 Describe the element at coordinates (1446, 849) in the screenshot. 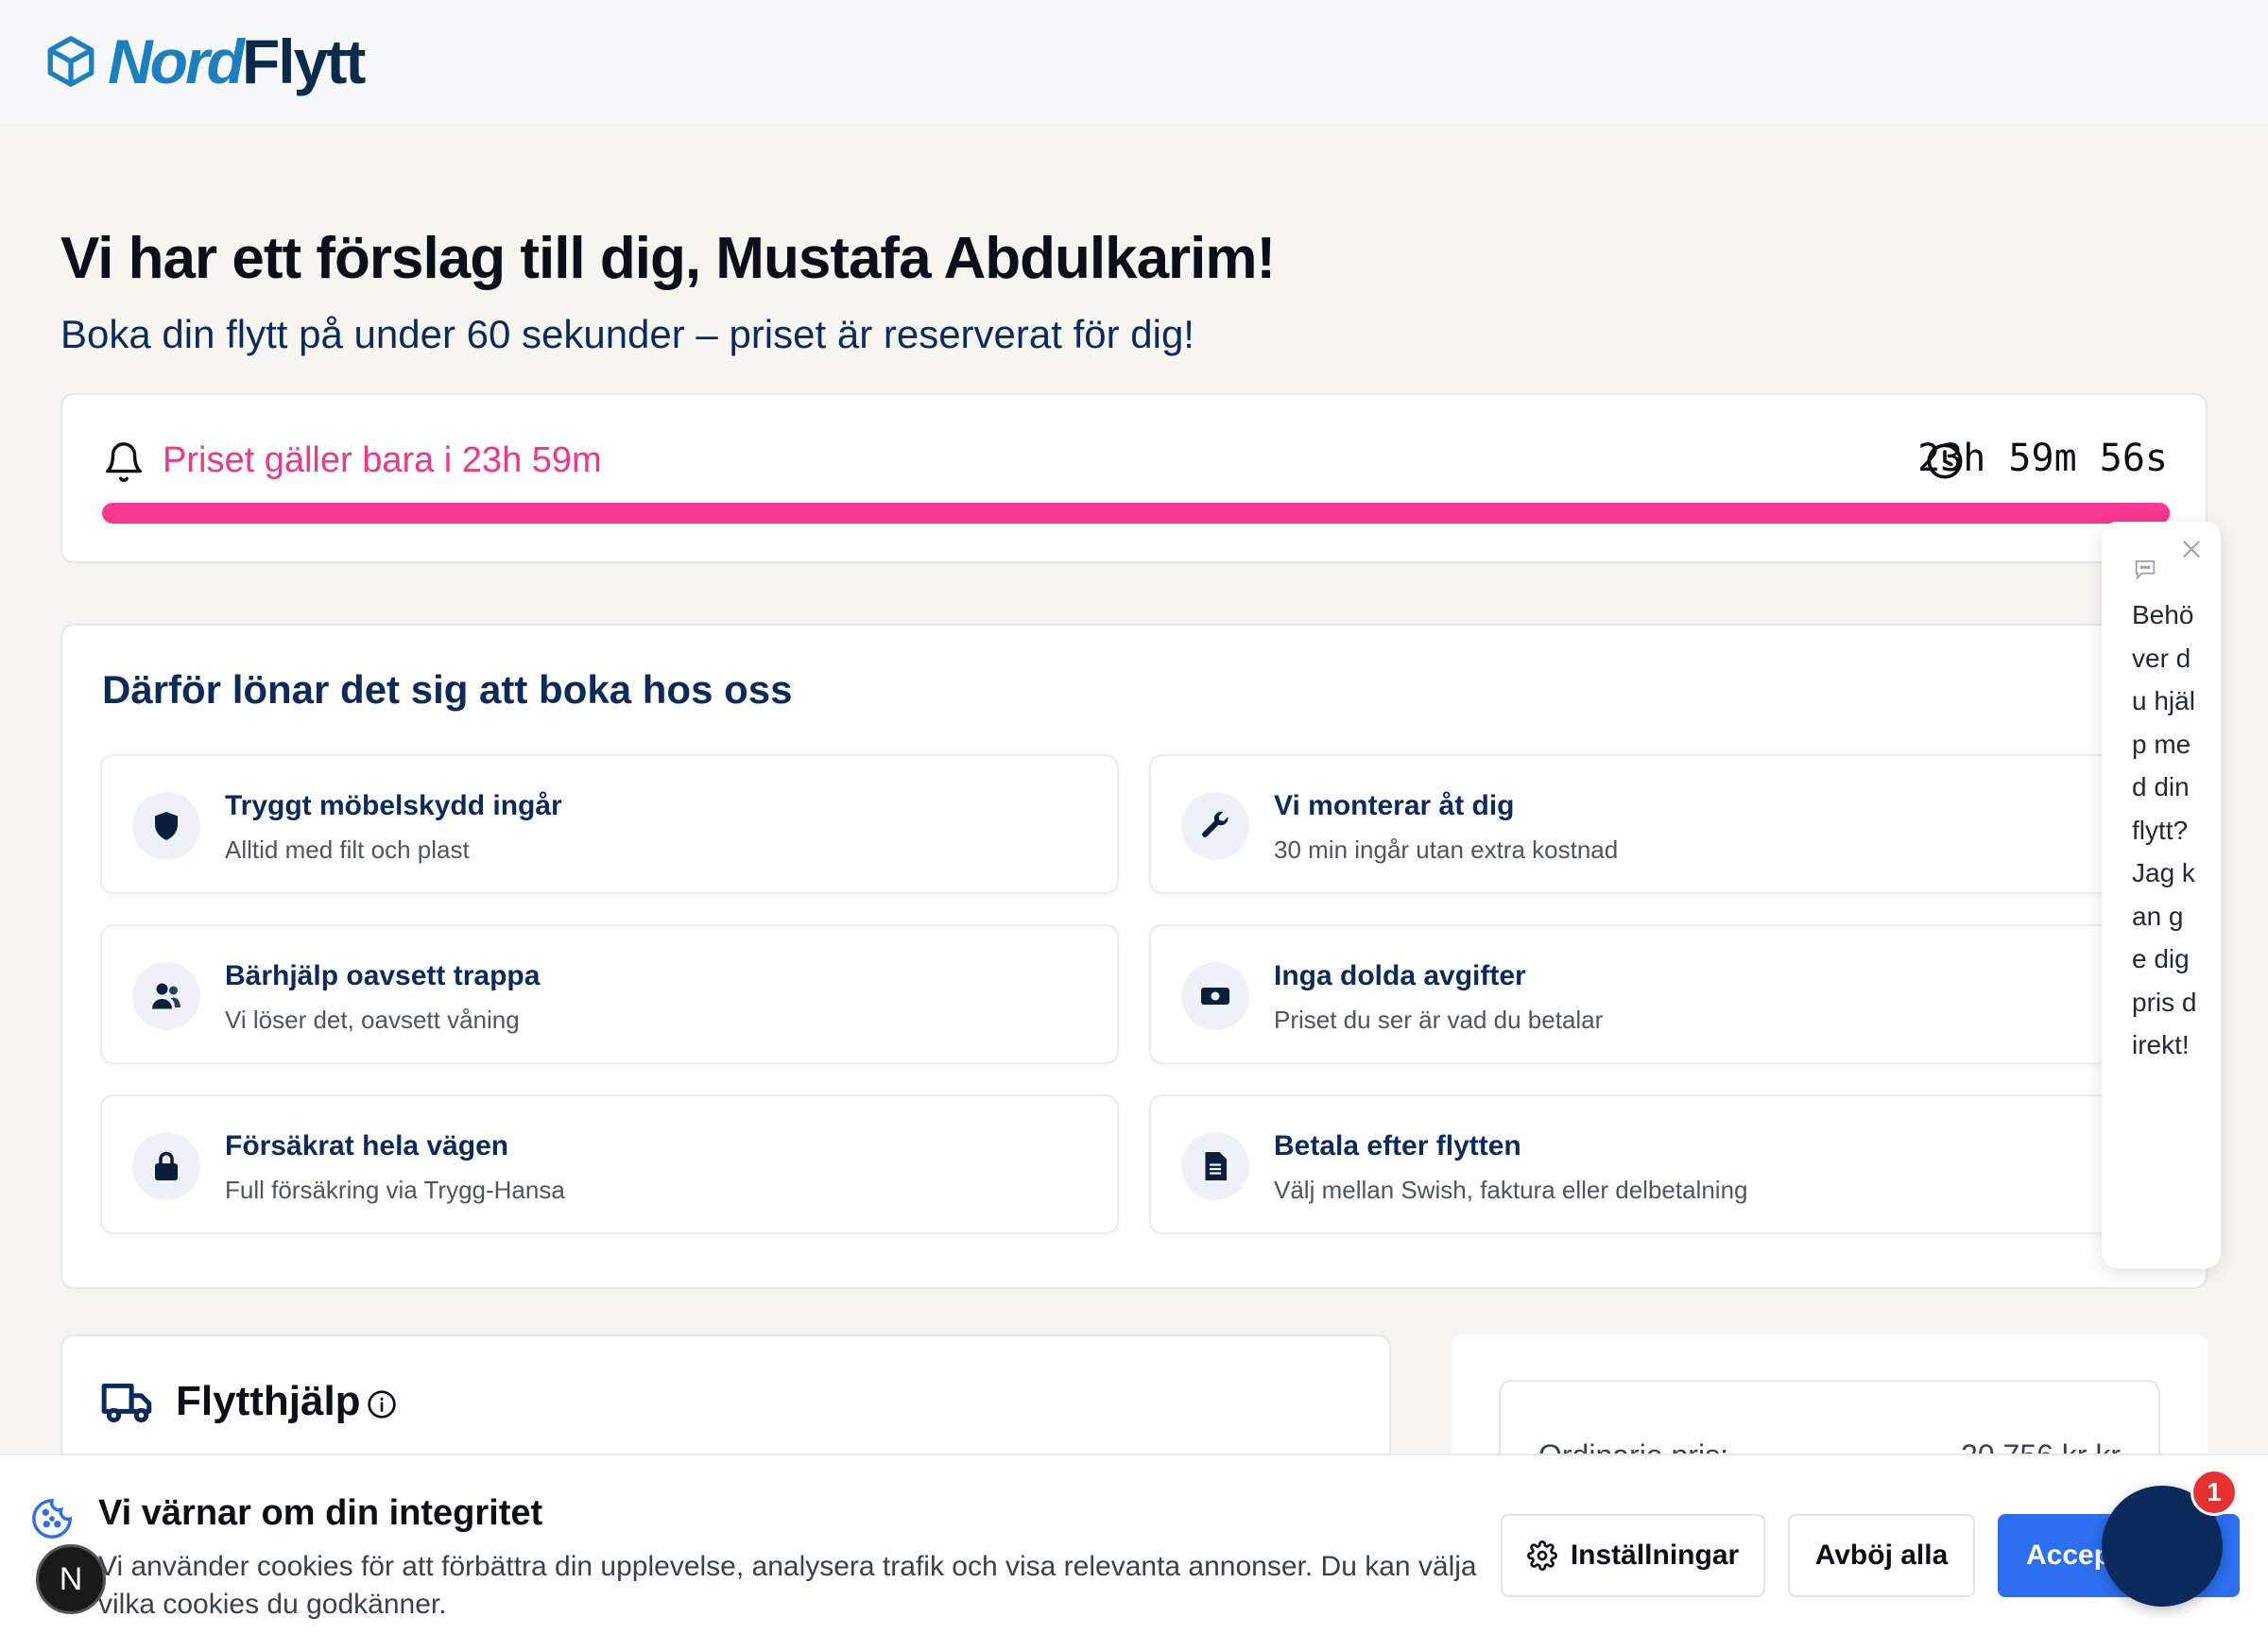

I see `benefit-description: 30 min ingår utan extra kostnad` at that location.